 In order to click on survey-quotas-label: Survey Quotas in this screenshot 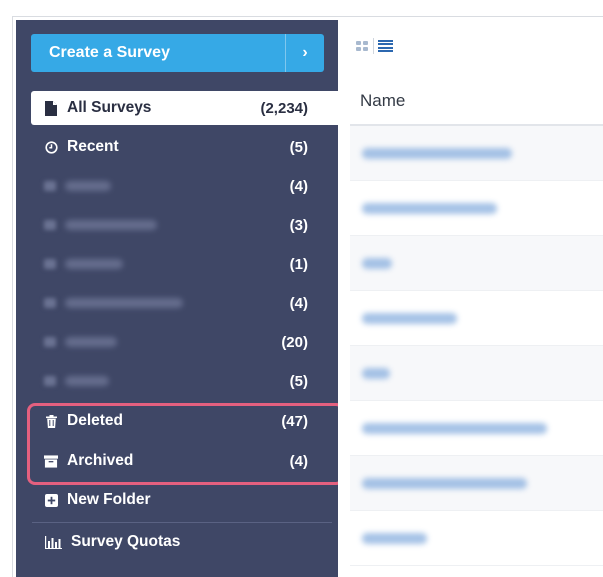, I will do `click(126, 541)`.